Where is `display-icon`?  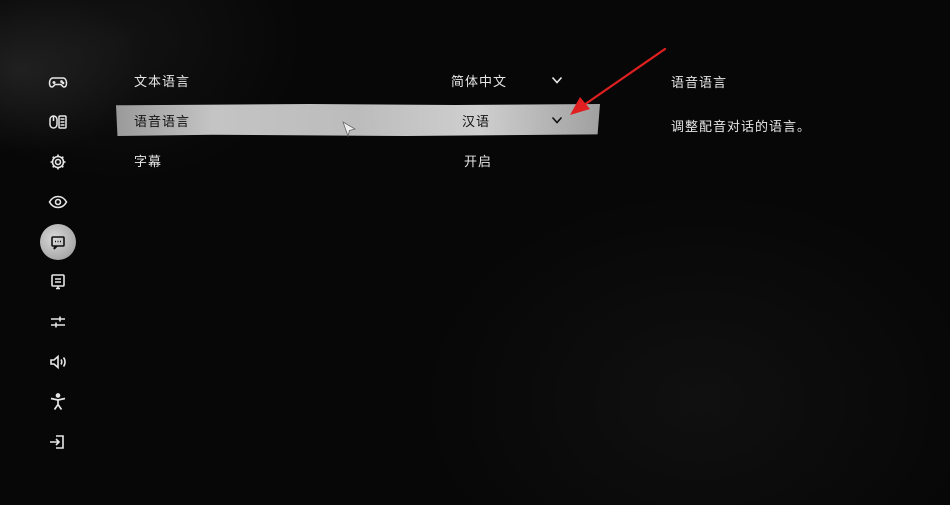
display-icon is located at coordinates (58, 282).